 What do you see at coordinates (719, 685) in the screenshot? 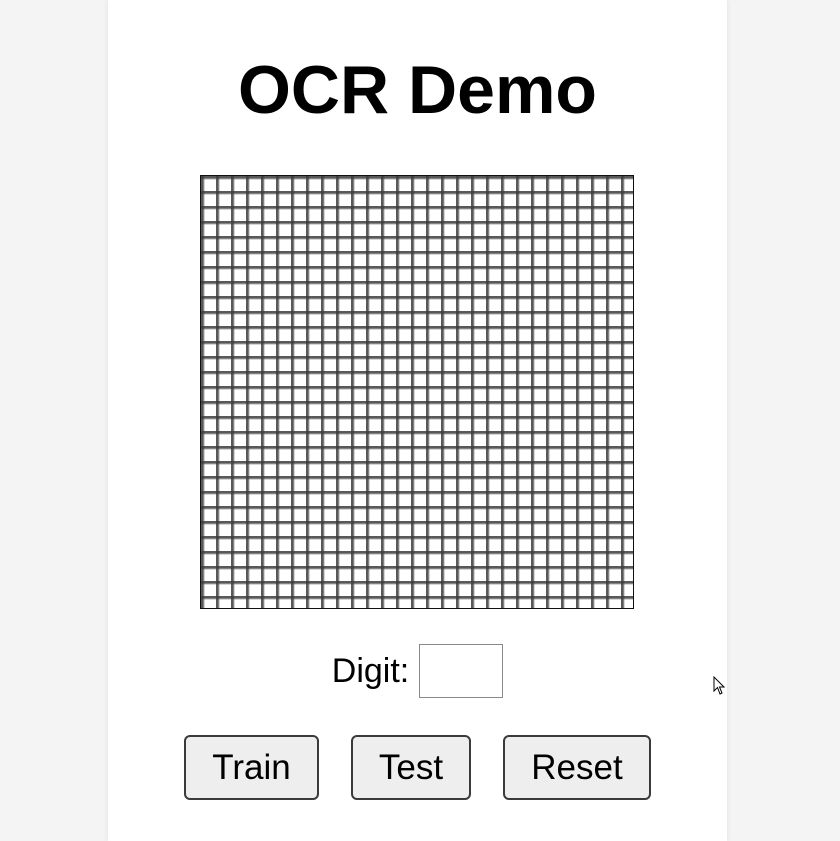
I see `mouse-pointer-icon` at bounding box center [719, 685].